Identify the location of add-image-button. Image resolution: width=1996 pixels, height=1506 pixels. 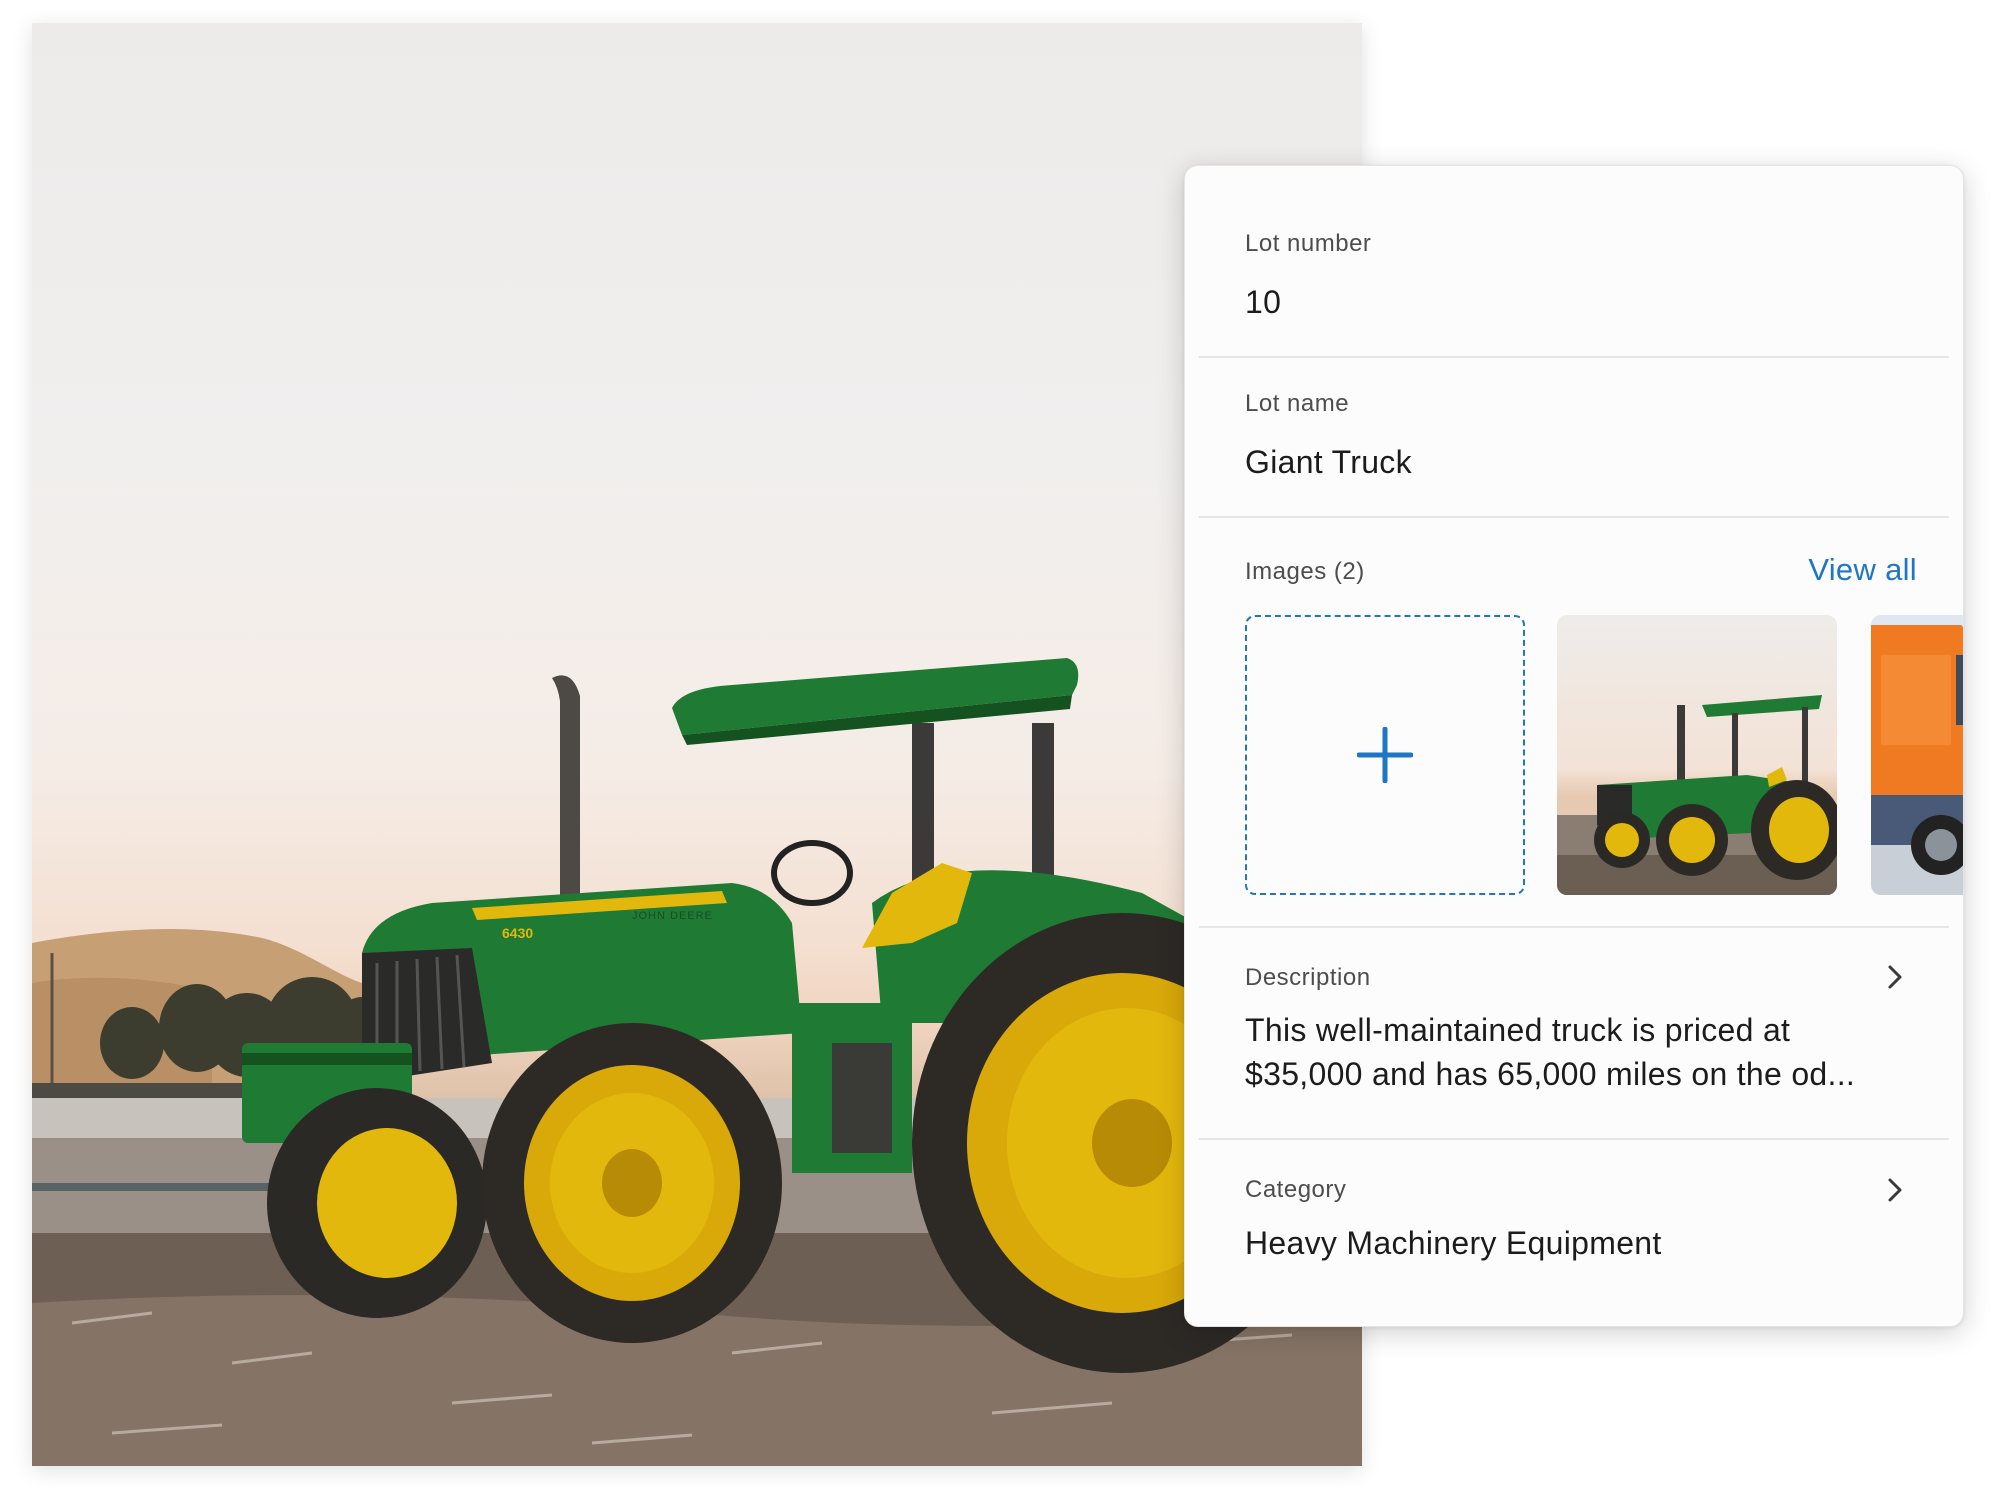
(1385, 755).